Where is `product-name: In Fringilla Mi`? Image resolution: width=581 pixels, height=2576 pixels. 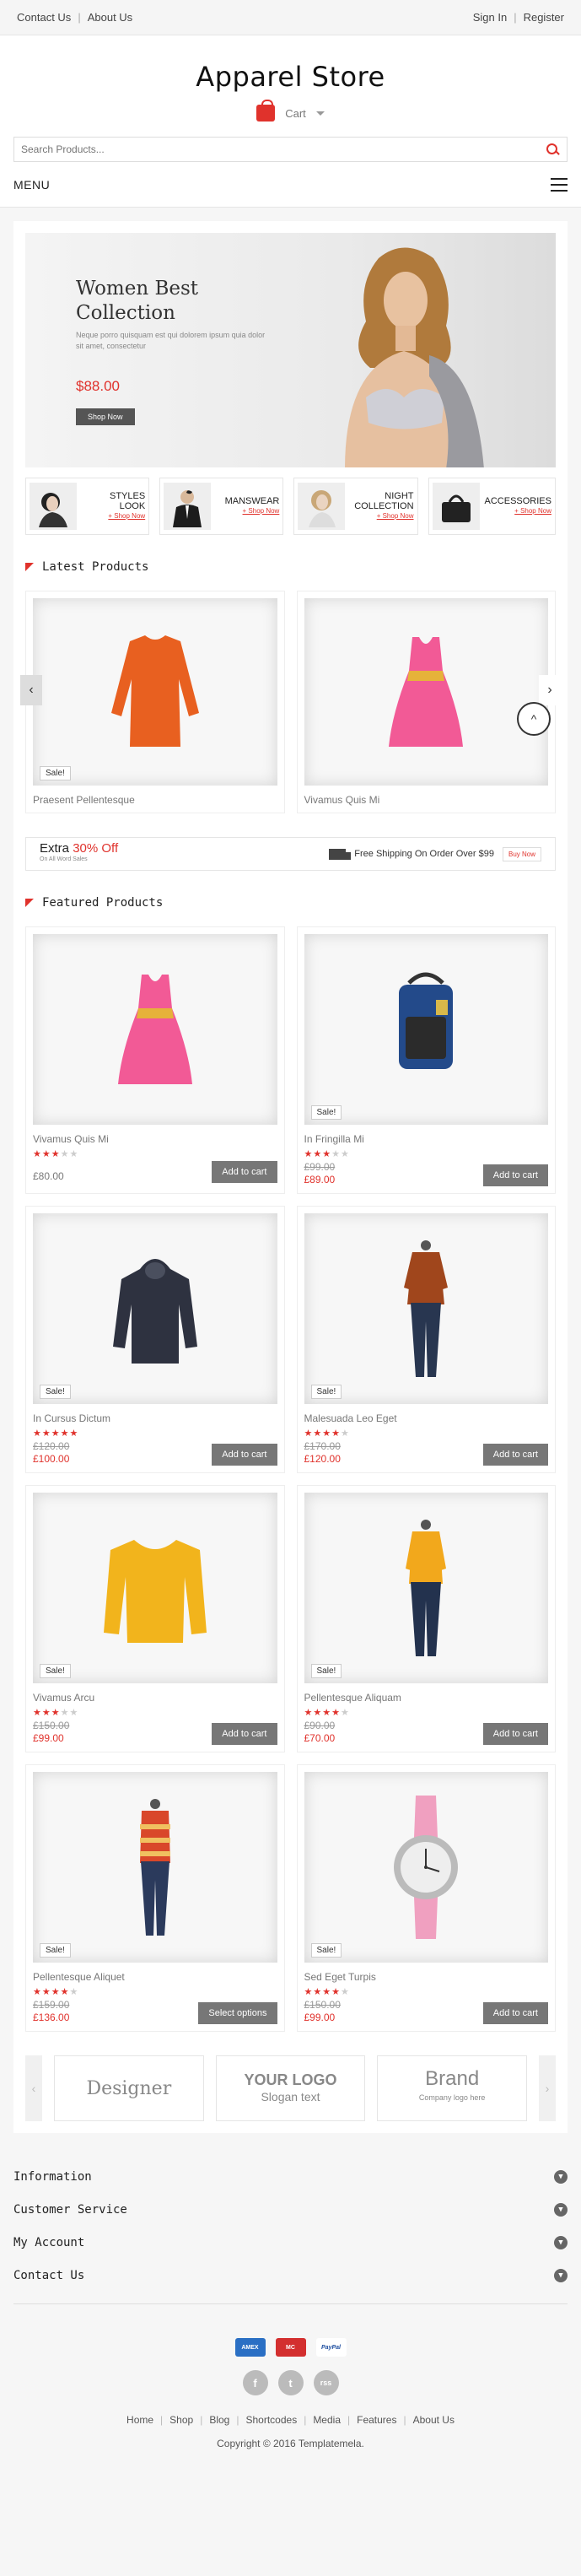
product-name: In Fringilla Mi is located at coordinates (426, 1139).